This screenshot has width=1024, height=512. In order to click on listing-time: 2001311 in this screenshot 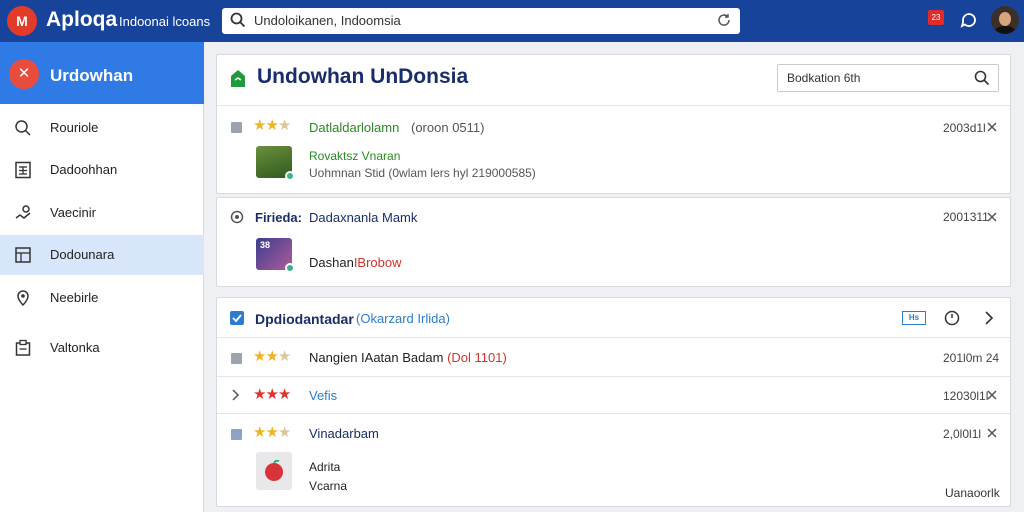, I will do `click(966, 217)`.